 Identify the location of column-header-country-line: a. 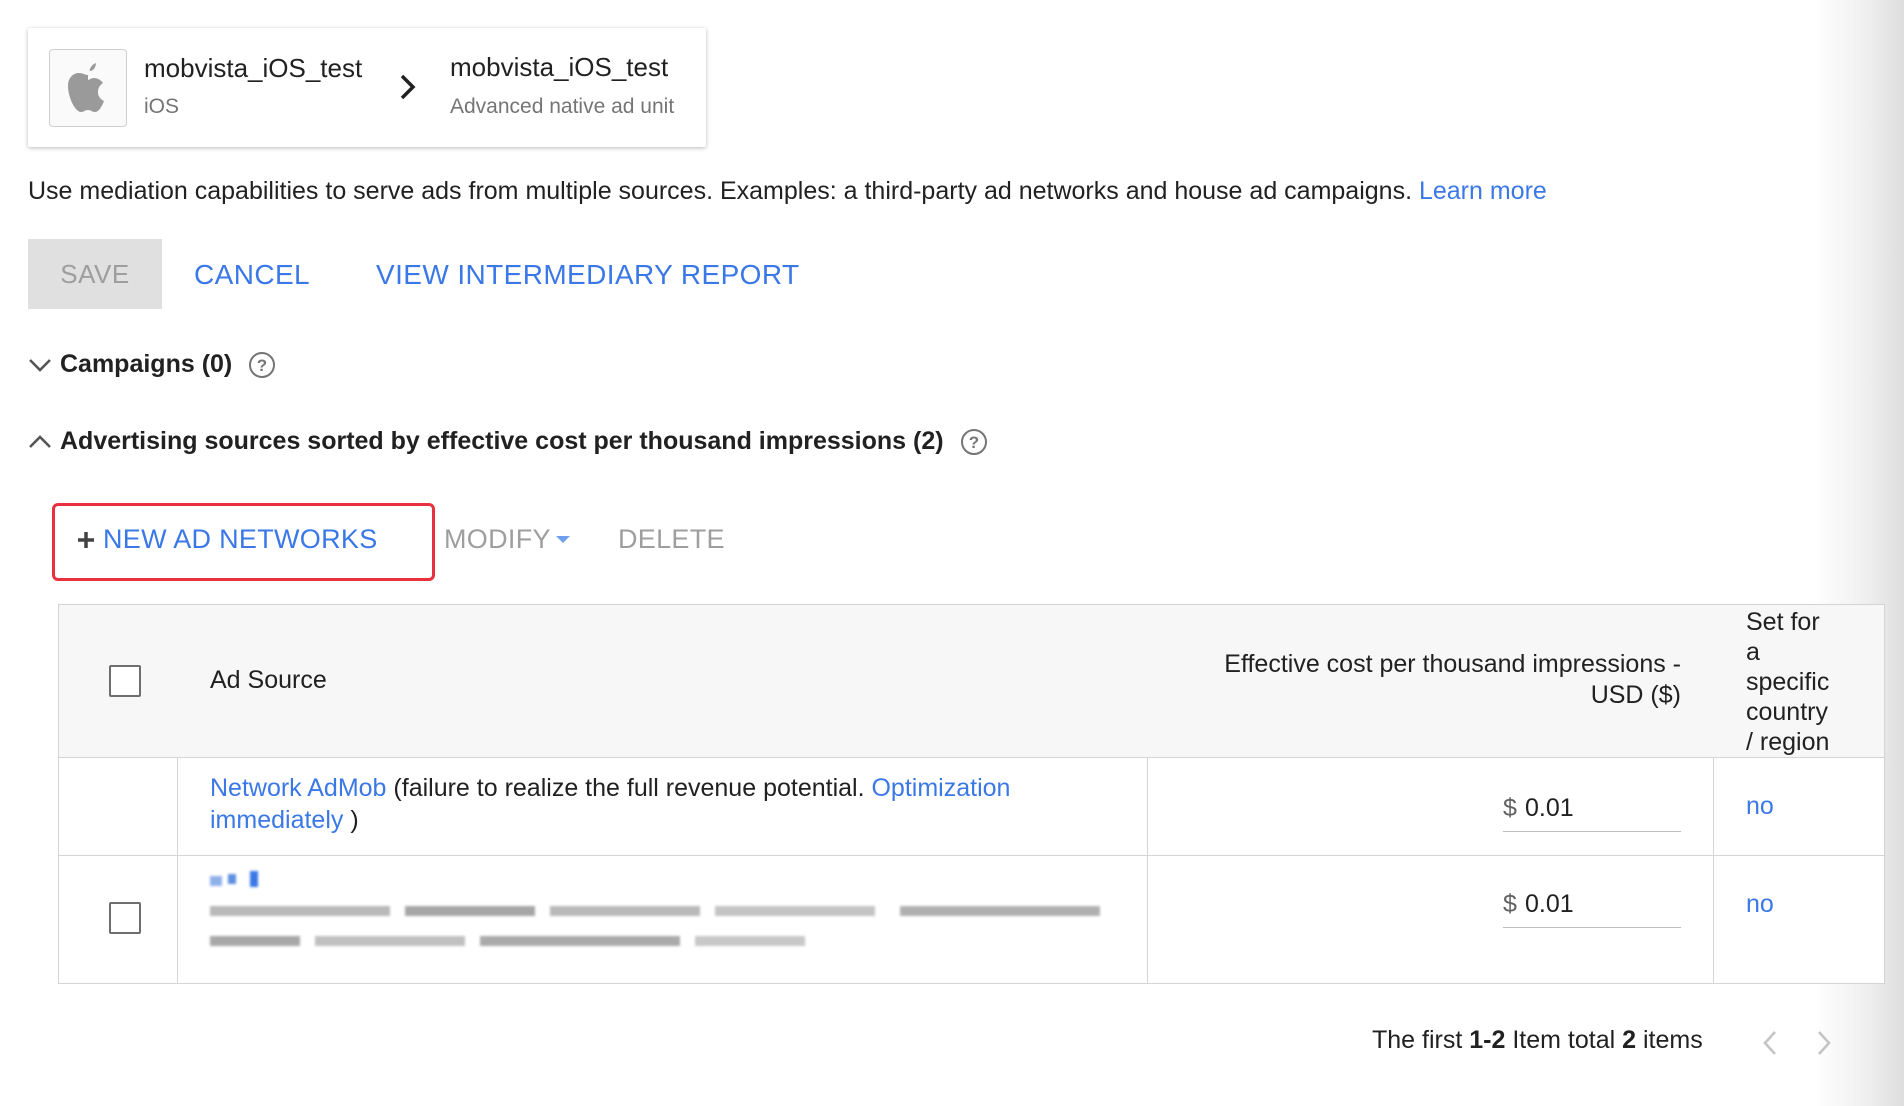
(1753, 652).